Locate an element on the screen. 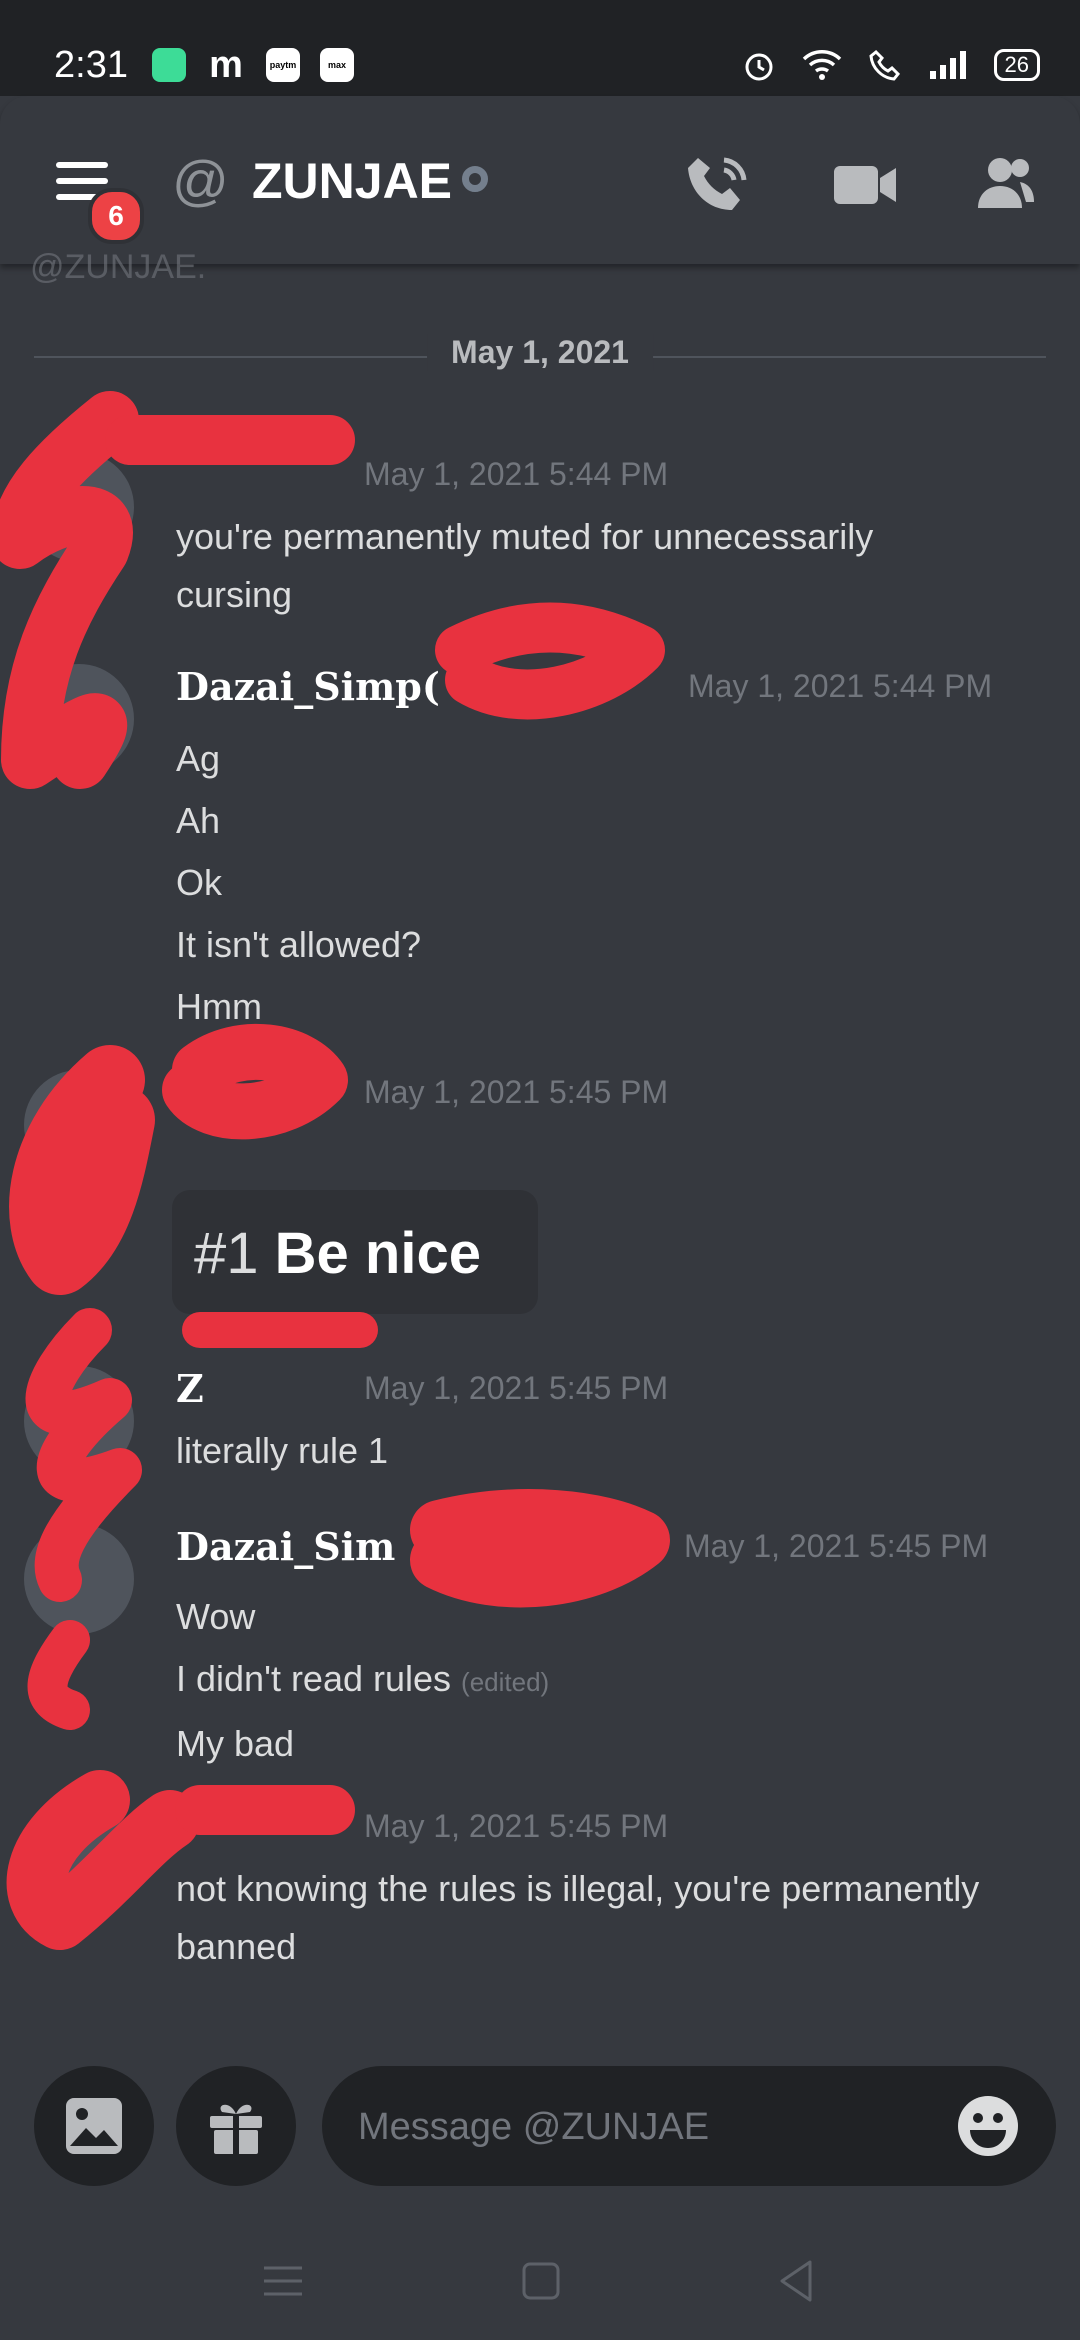  members-icon is located at coordinates (1005, 185).